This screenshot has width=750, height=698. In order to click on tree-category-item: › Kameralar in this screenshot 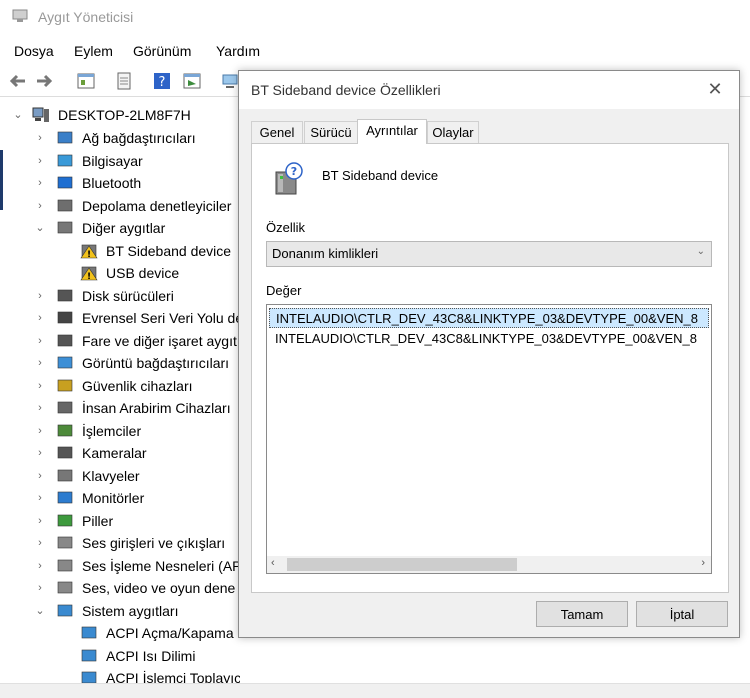, I will do `click(120, 453)`.